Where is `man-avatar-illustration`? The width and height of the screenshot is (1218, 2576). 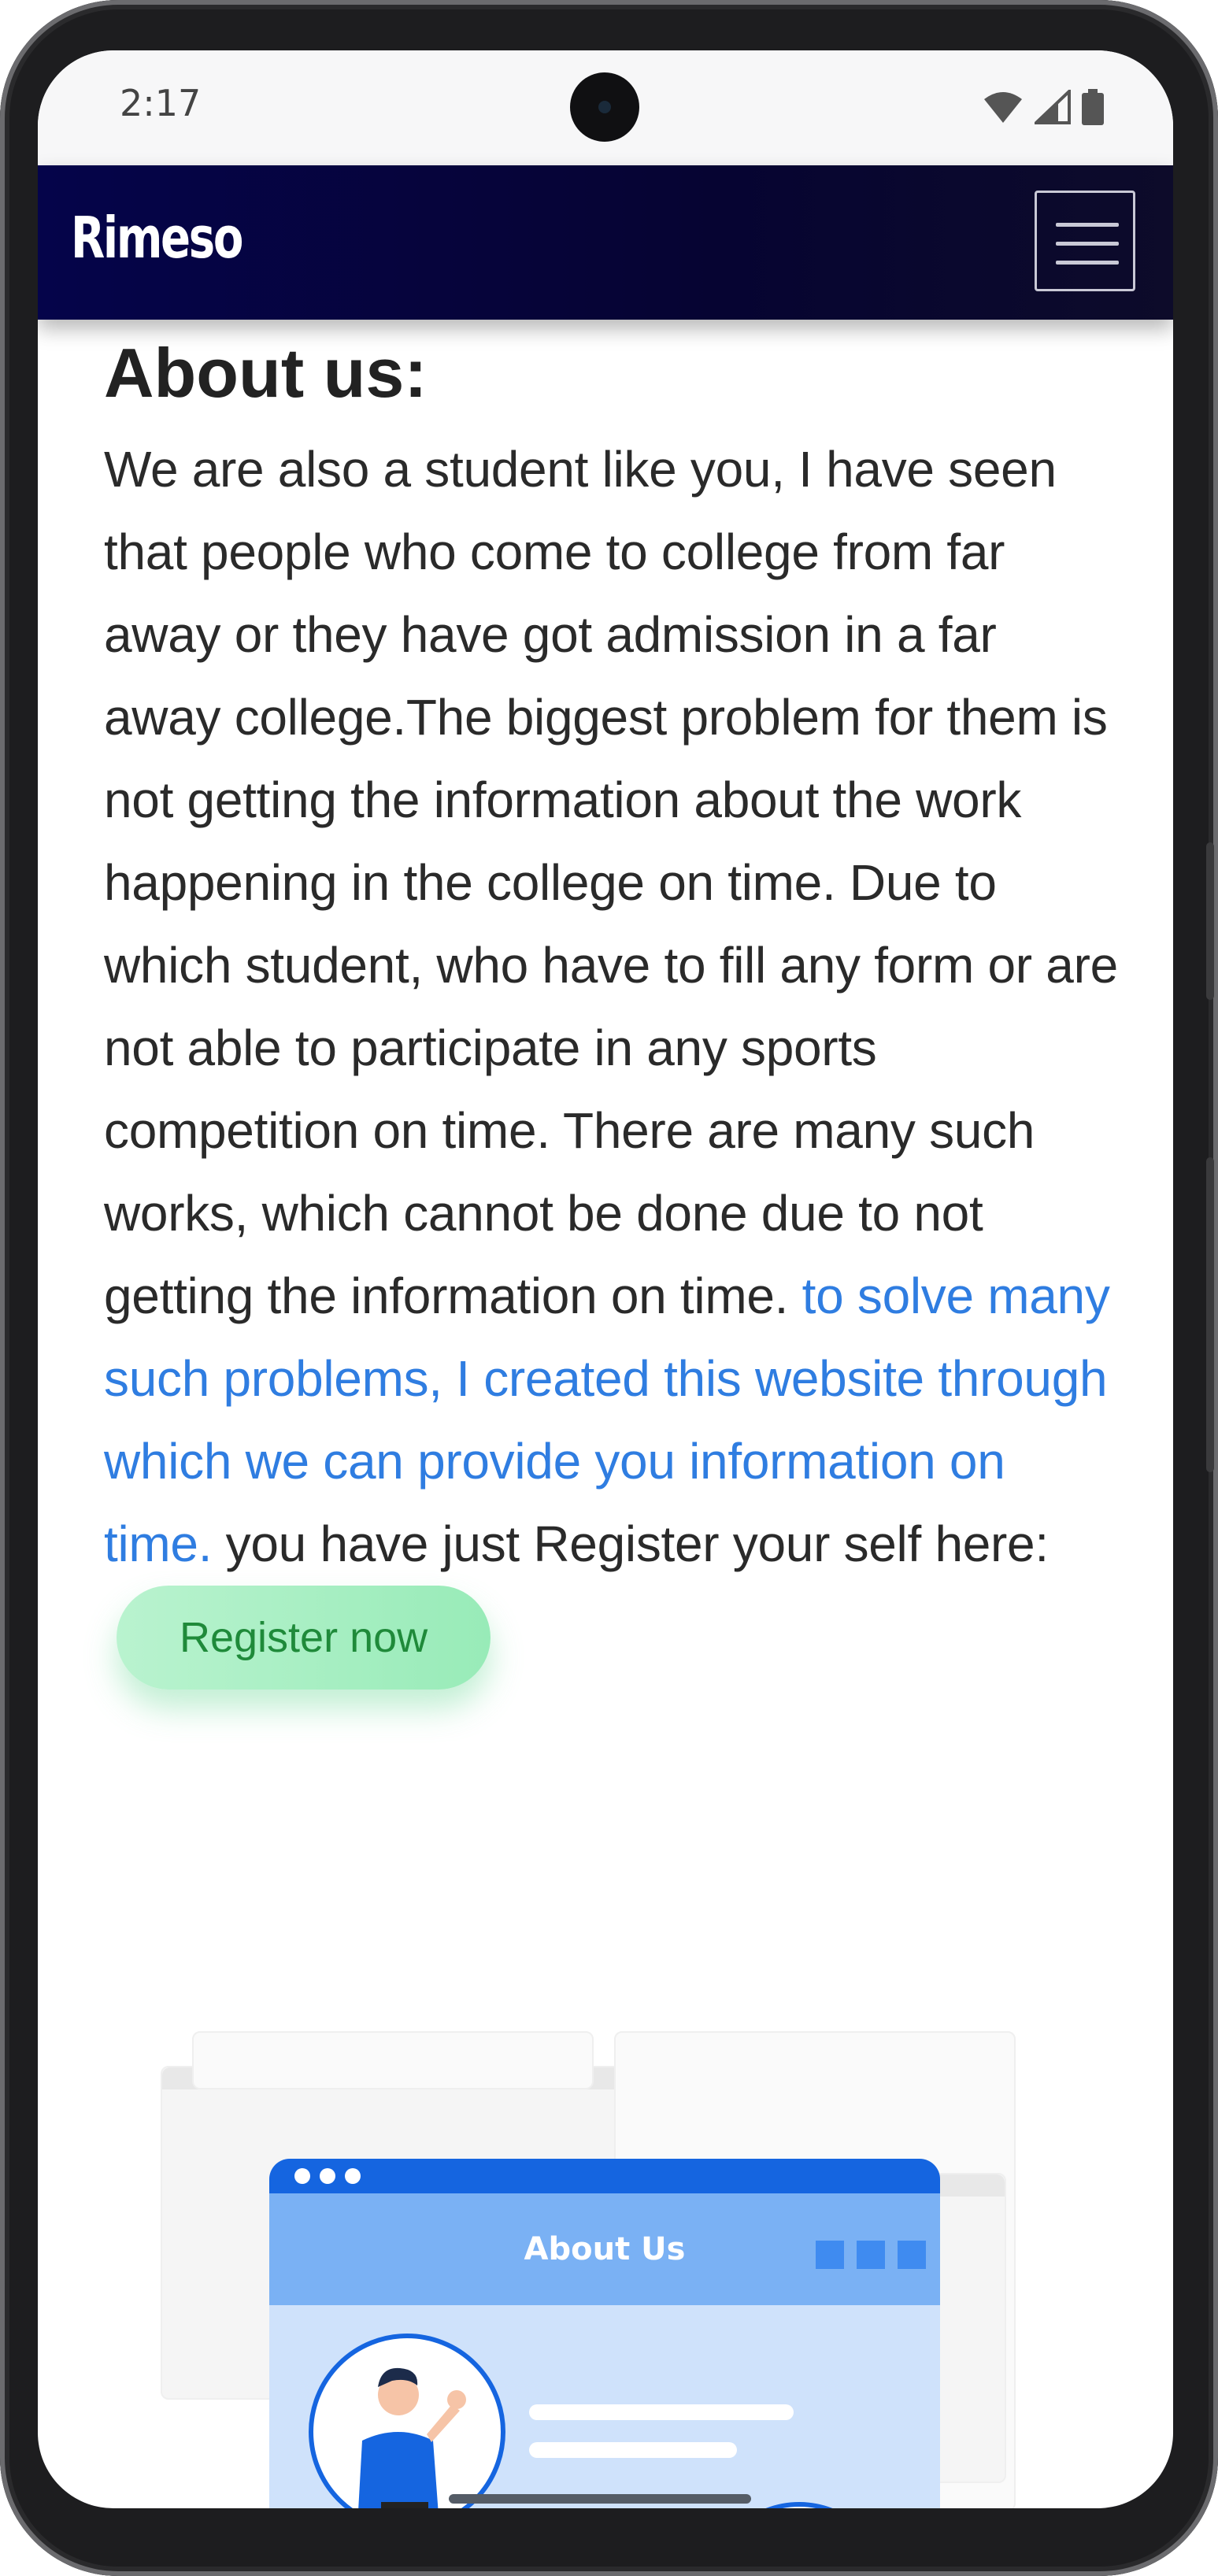
man-avatar-illustration is located at coordinates (407, 2421).